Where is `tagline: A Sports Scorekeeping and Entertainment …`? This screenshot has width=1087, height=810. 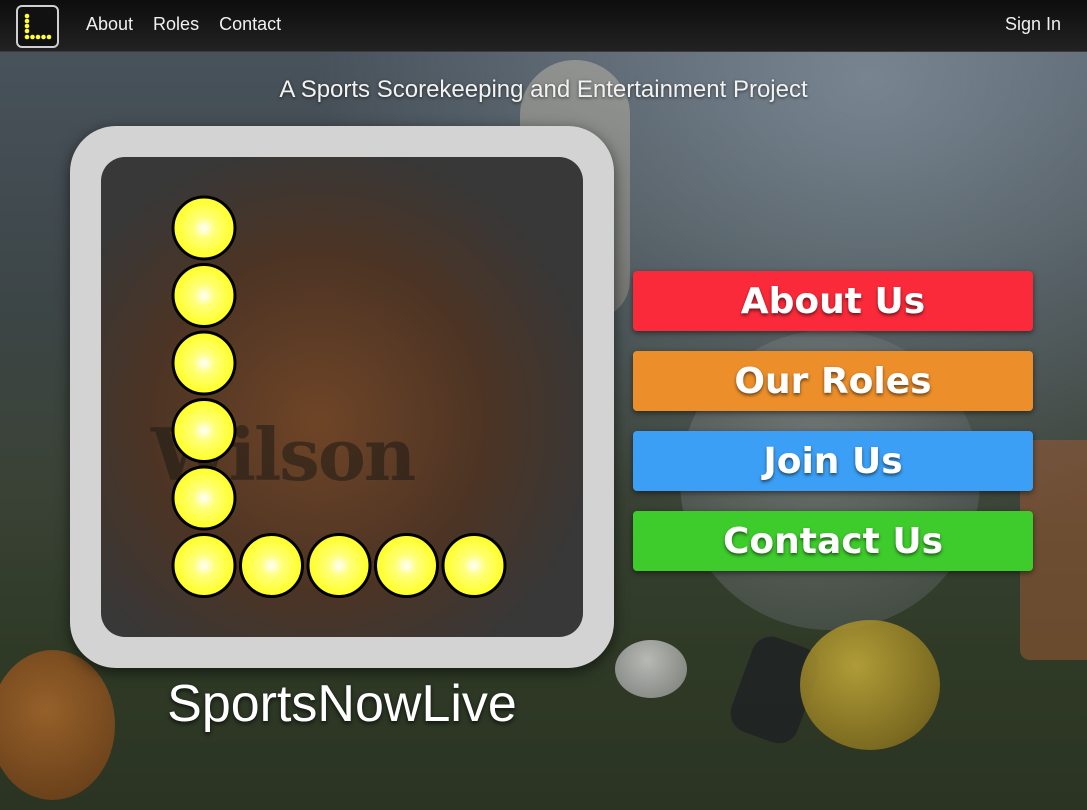 tagline: A Sports Scorekeeping and Entertainment … is located at coordinates (543, 89).